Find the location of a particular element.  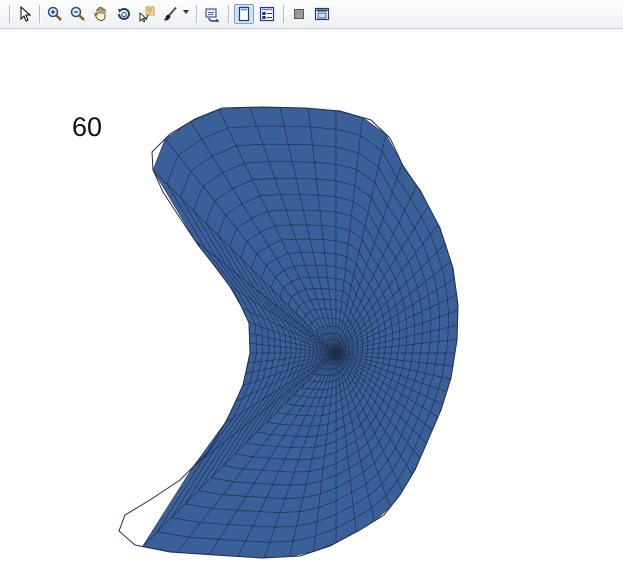

pan-hand-icon is located at coordinates (101, 14).